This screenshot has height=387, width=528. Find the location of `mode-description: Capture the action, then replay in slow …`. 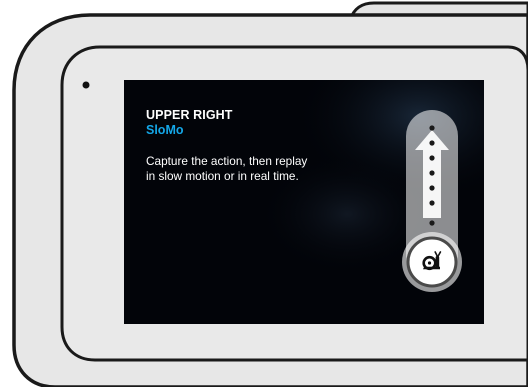

mode-description: Capture the action, then replay in slow … is located at coordinates (227, 168).